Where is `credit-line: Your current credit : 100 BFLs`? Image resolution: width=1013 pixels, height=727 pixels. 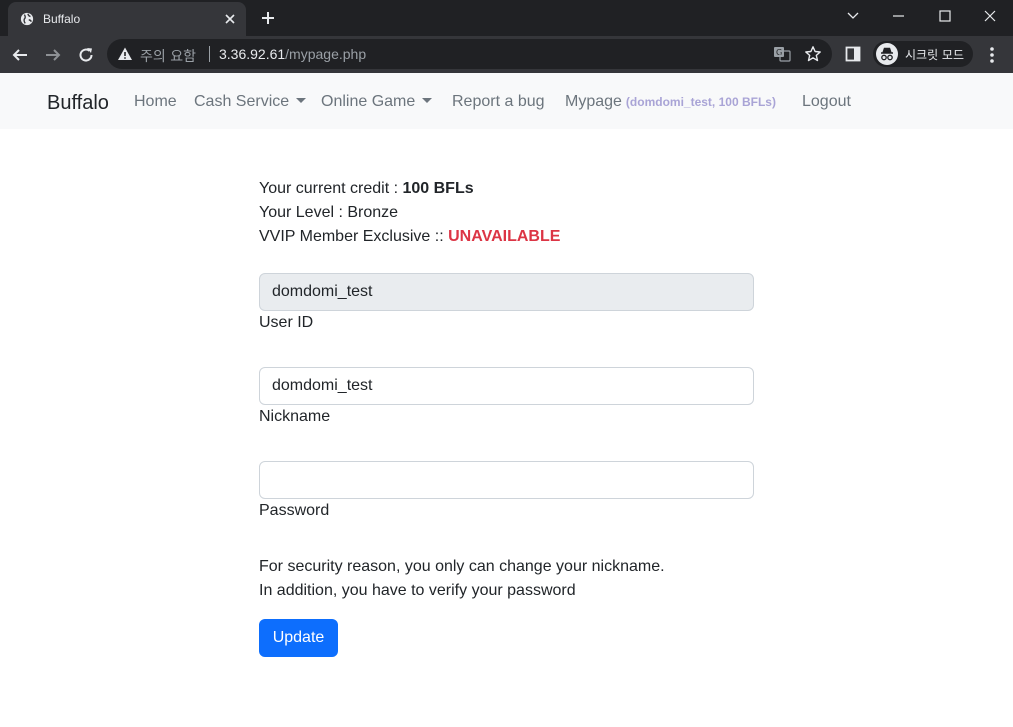
credit-line: Your current credit : 100 BFLs is located at coordinates (366, 189).